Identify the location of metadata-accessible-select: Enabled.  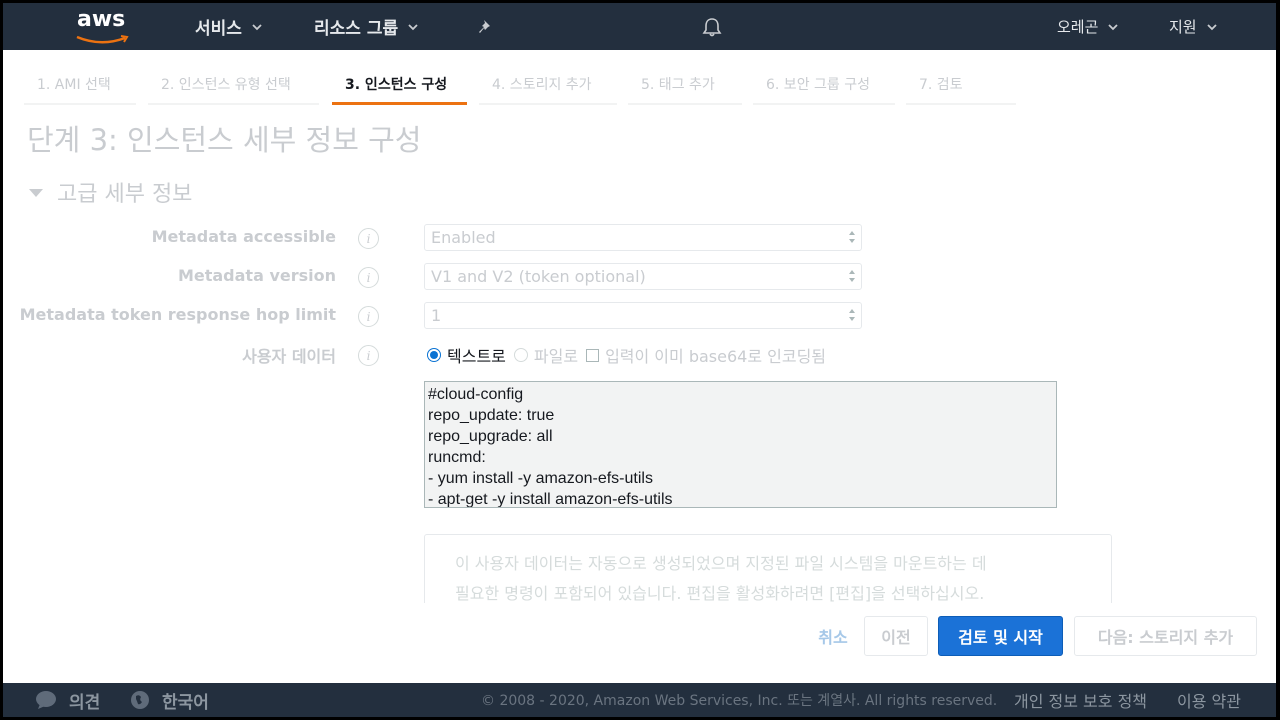
(643, 237).